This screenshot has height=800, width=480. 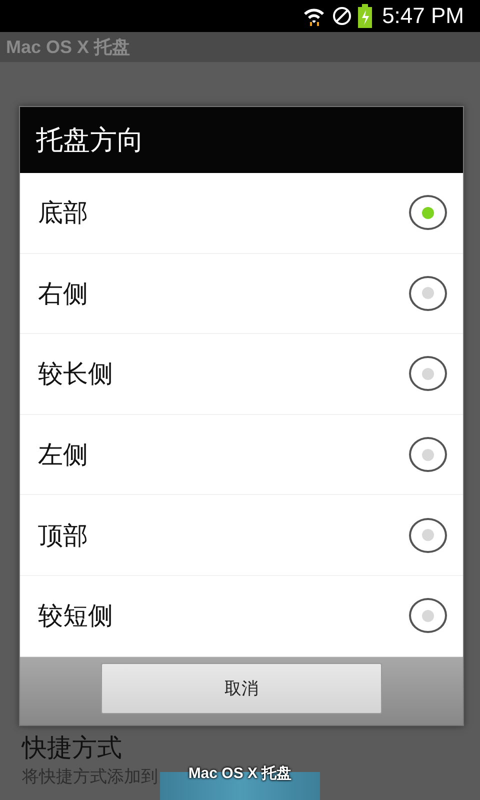 What do you see at coordinates (241, 535) in the screenshot?
I see `option-row: 顶部` at bounding box center [241, 535].